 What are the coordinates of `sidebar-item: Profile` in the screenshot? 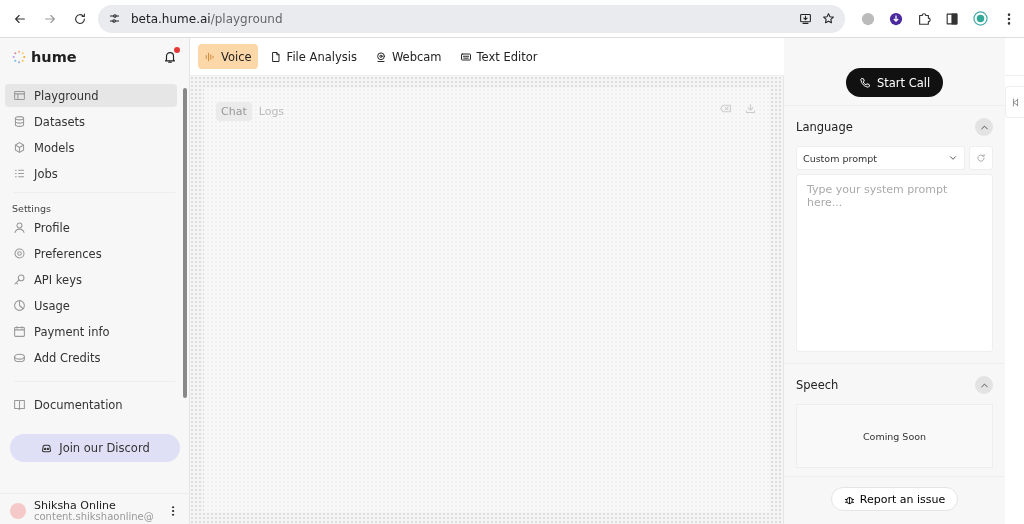 It's located at (91, 227).